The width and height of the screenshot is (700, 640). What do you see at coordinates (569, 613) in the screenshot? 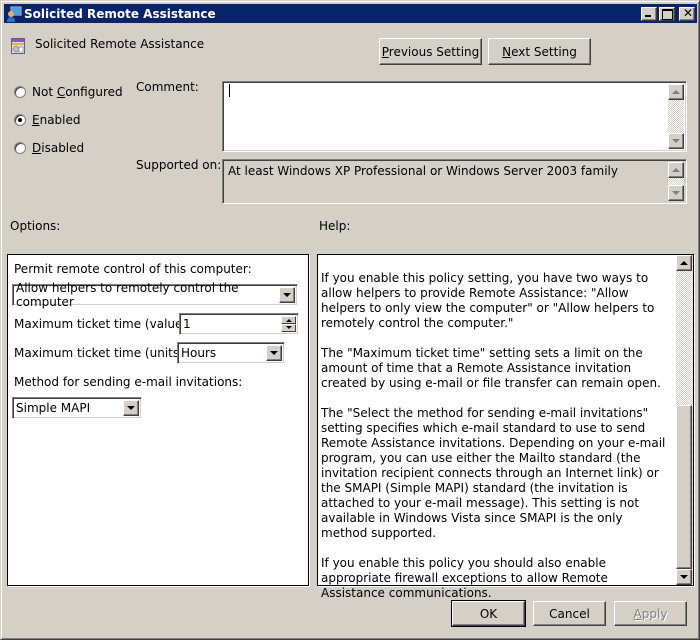
I see `cancel-button: Cancel` at bounding box center [569, 613].